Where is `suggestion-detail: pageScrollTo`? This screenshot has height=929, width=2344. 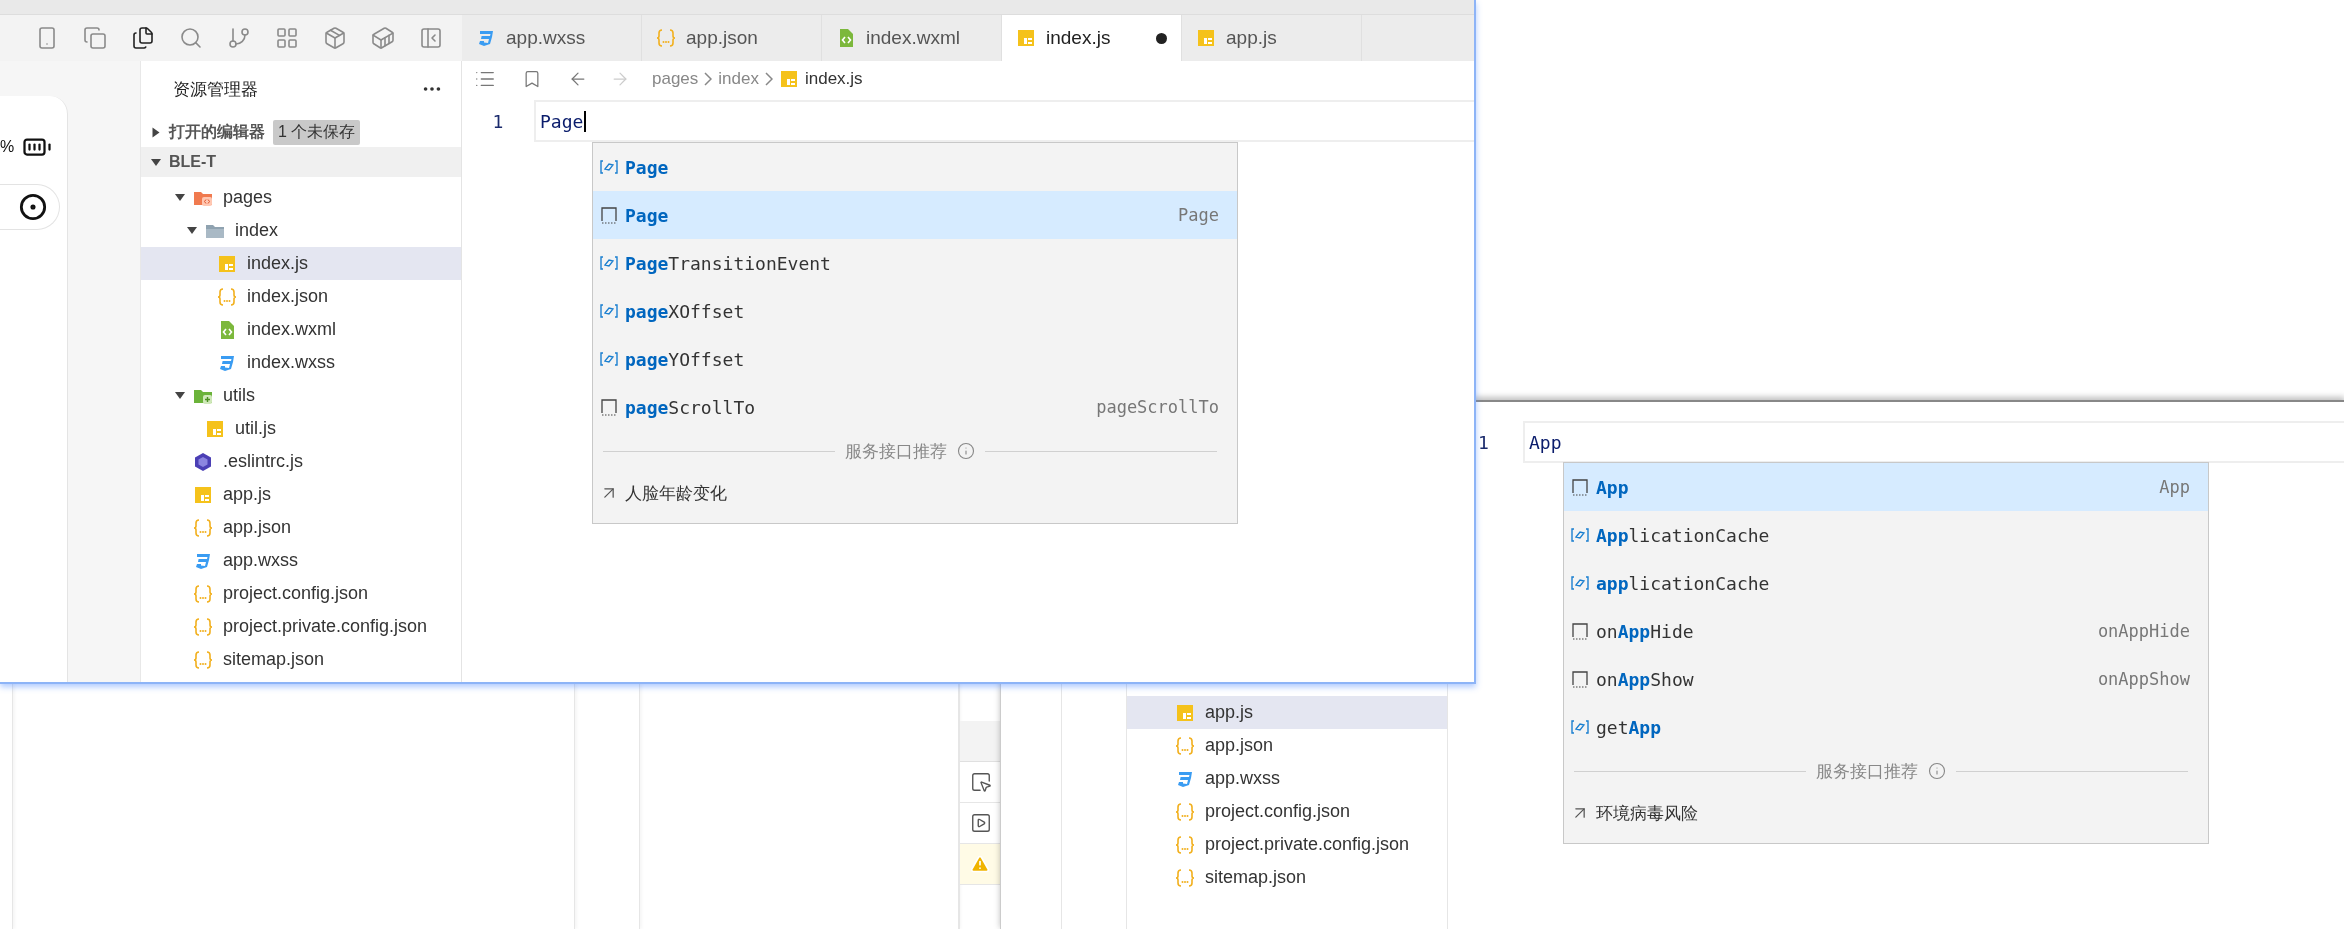
suggestion-detail: pageScrollTo is located at coordinates (1157, 407).